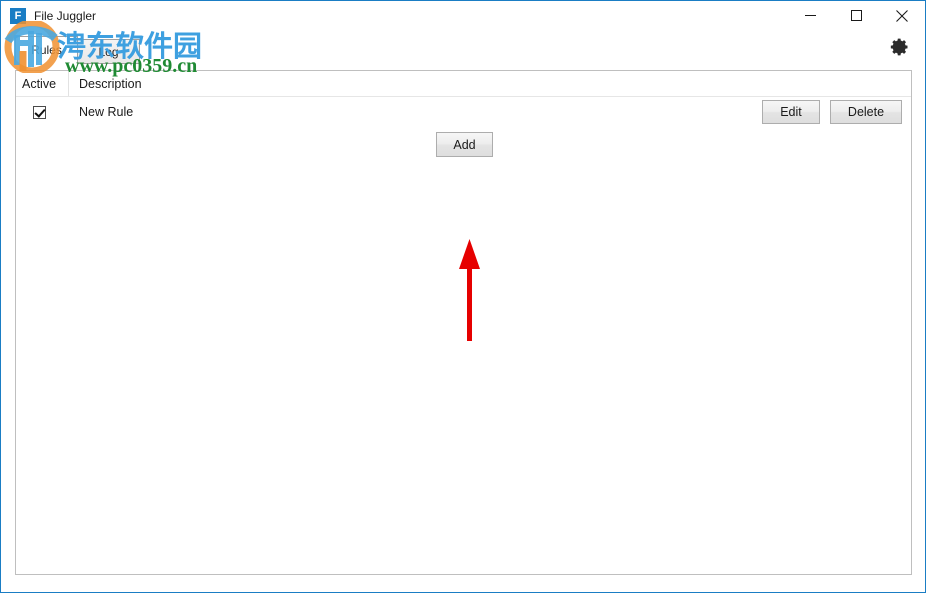  I want to click on settings-button, so click(900, 47).